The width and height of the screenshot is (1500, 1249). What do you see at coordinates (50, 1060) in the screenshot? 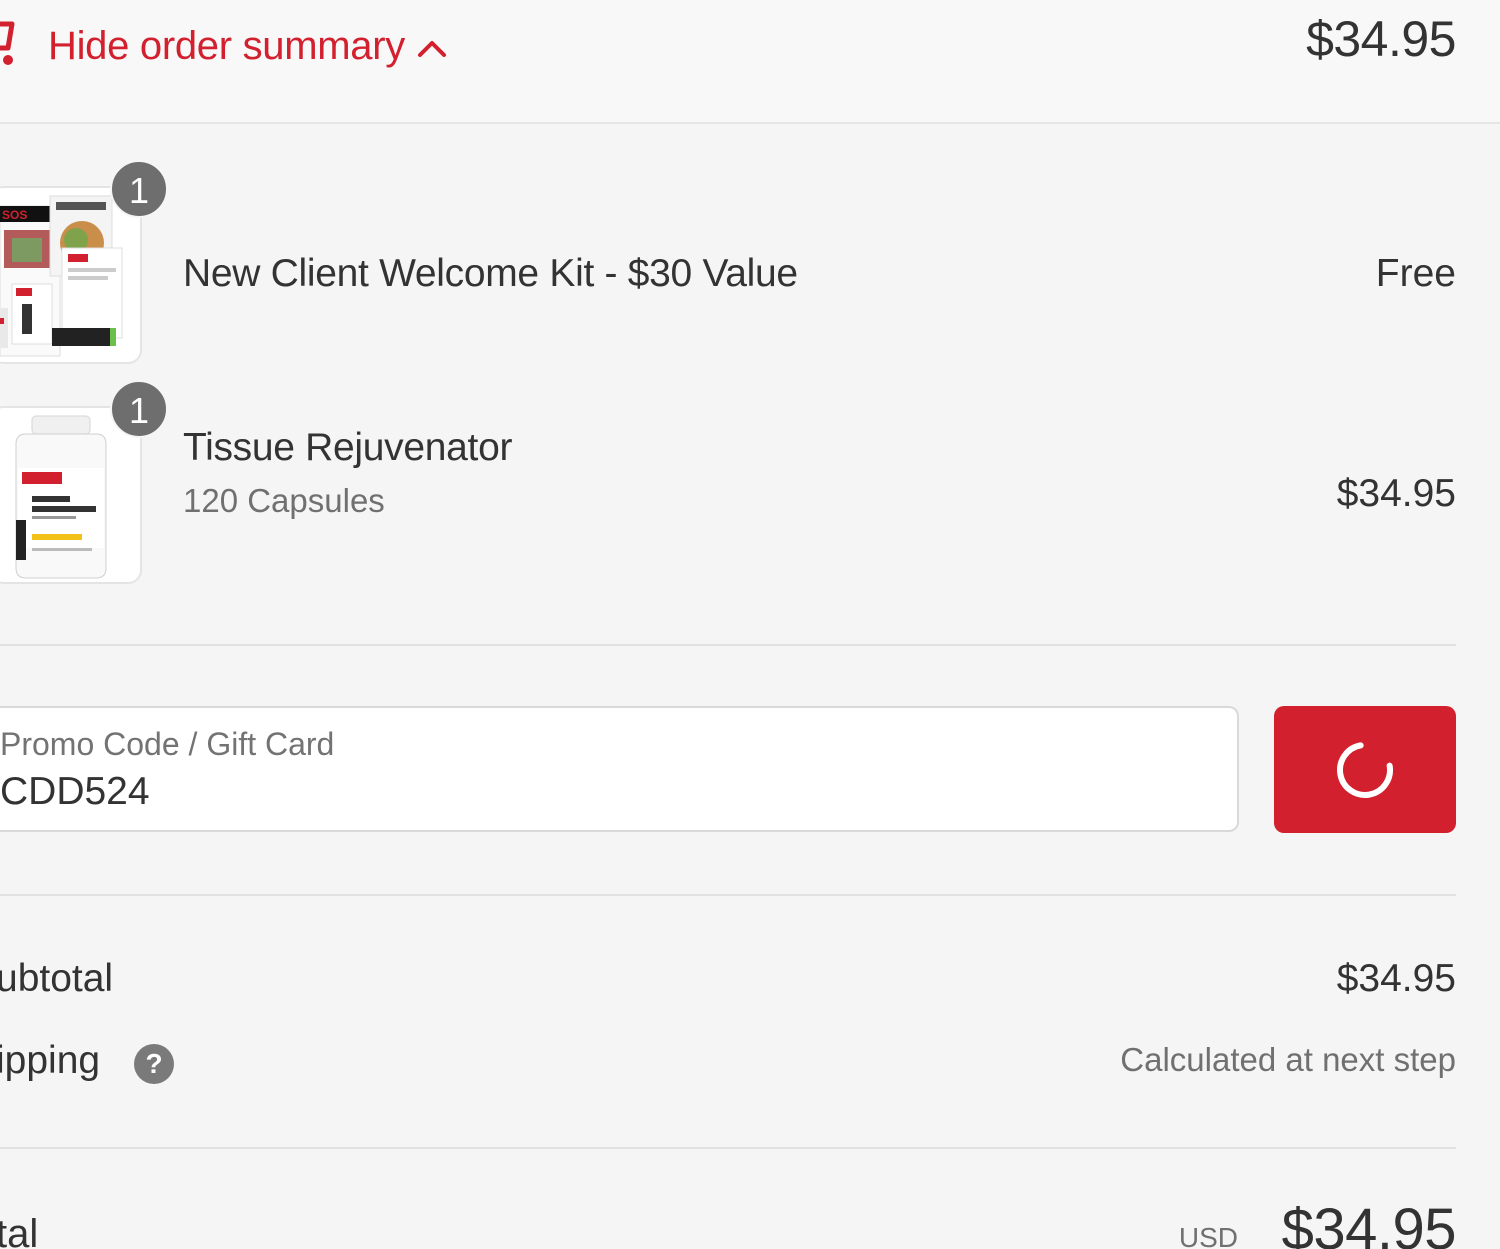
I see `shipping-label: ipping` at bounding box center [50, 1060].